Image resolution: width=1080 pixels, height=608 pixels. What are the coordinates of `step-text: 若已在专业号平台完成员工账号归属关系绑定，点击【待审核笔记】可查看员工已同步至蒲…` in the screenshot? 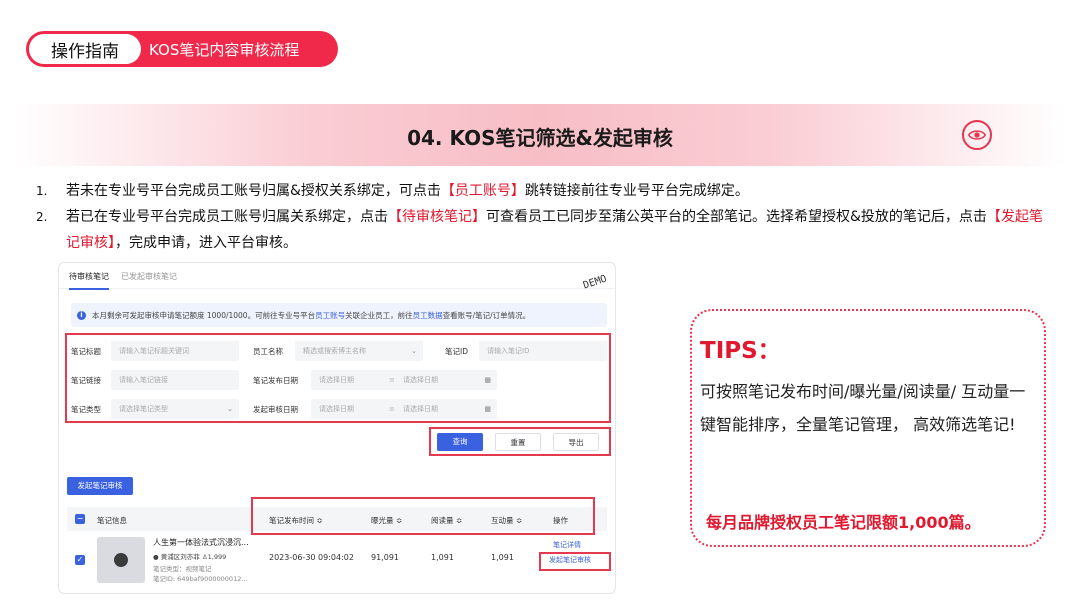 It's located at (556, 230).